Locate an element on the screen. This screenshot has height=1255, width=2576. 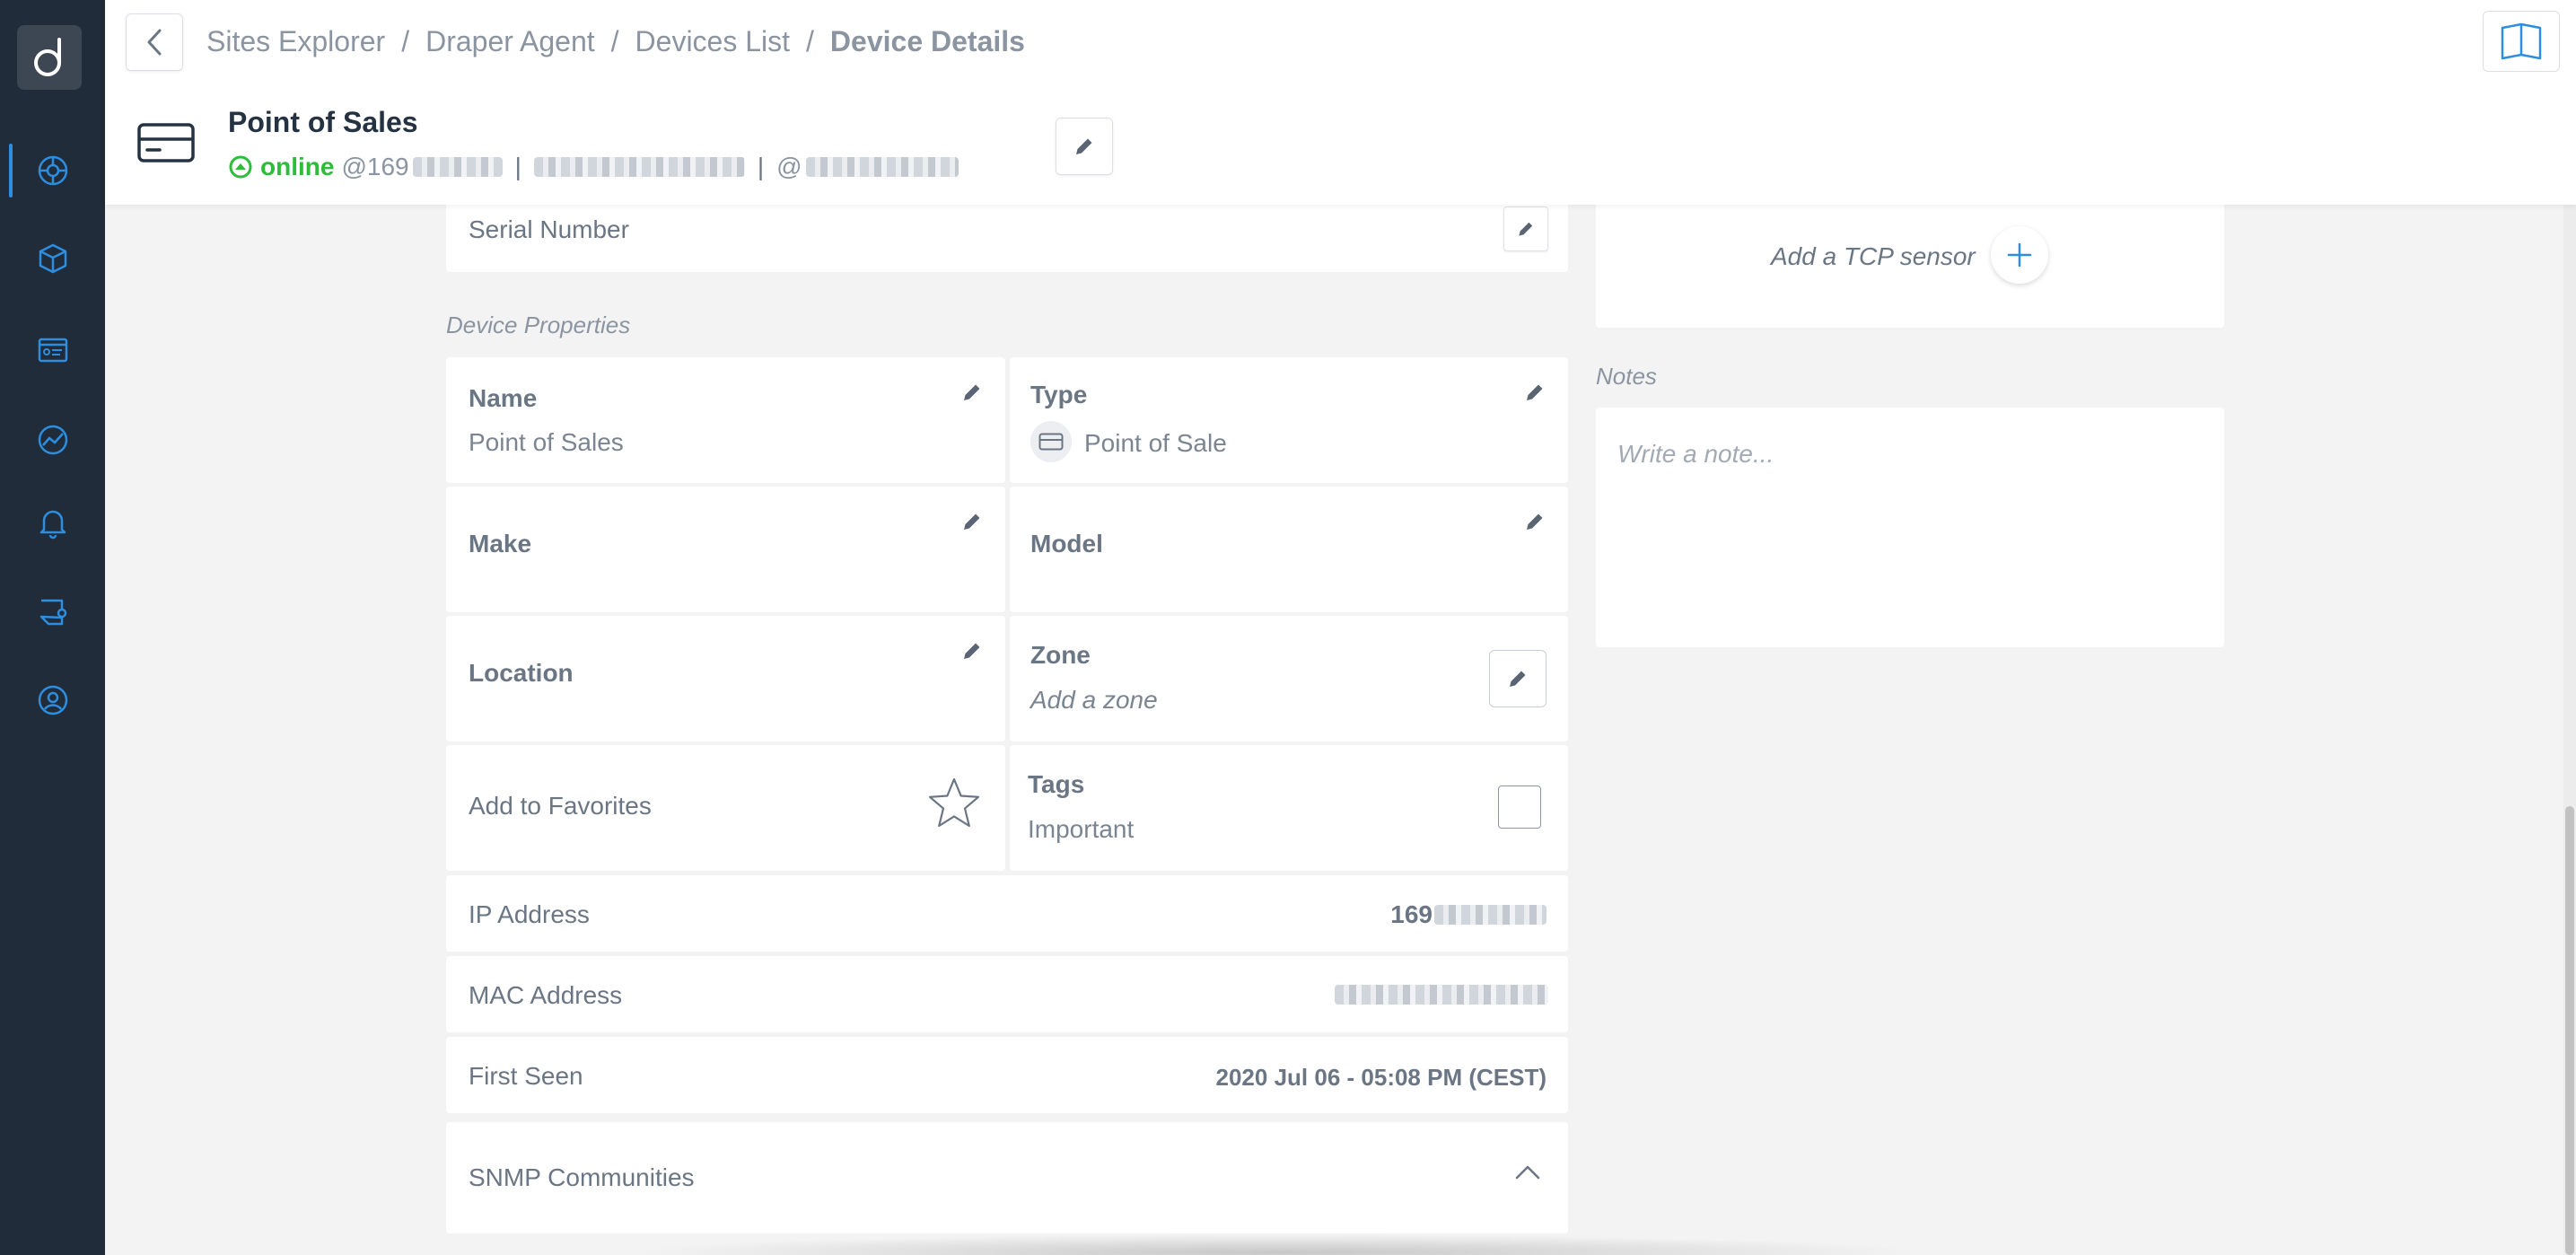
nav-account is located at coordinates (52, 700).